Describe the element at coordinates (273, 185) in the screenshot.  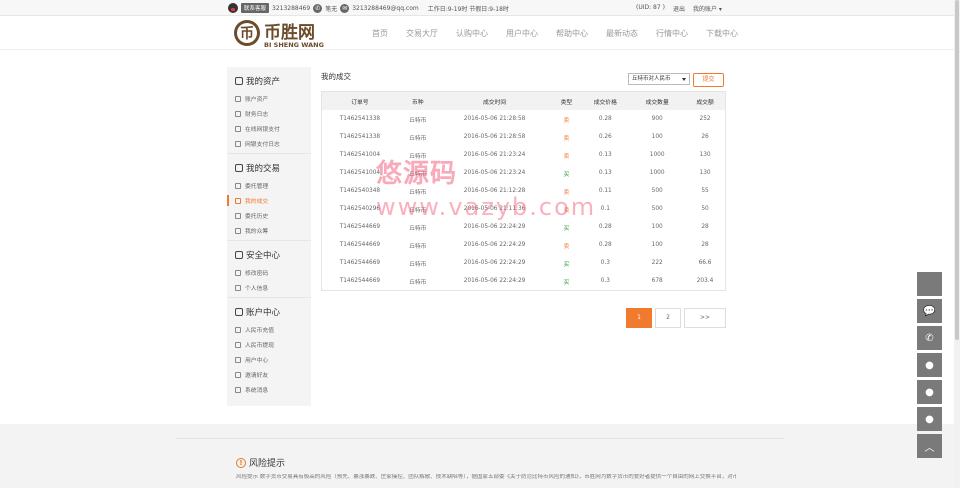
I see `sidebar-item: 委托管理` at that location.